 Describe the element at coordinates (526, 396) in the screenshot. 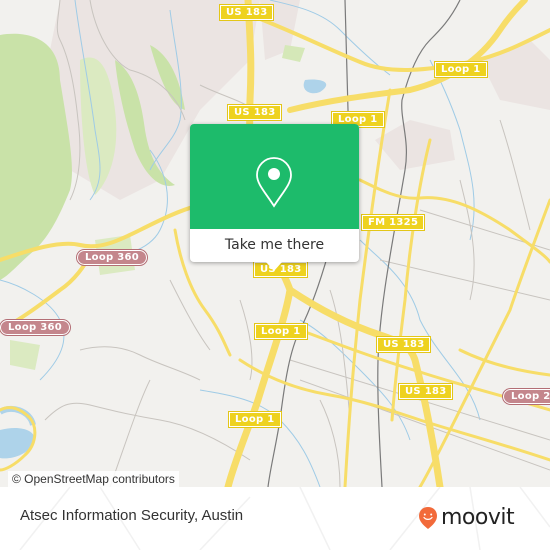

I see `road-shield-loop-27: Loop 27` at that location.